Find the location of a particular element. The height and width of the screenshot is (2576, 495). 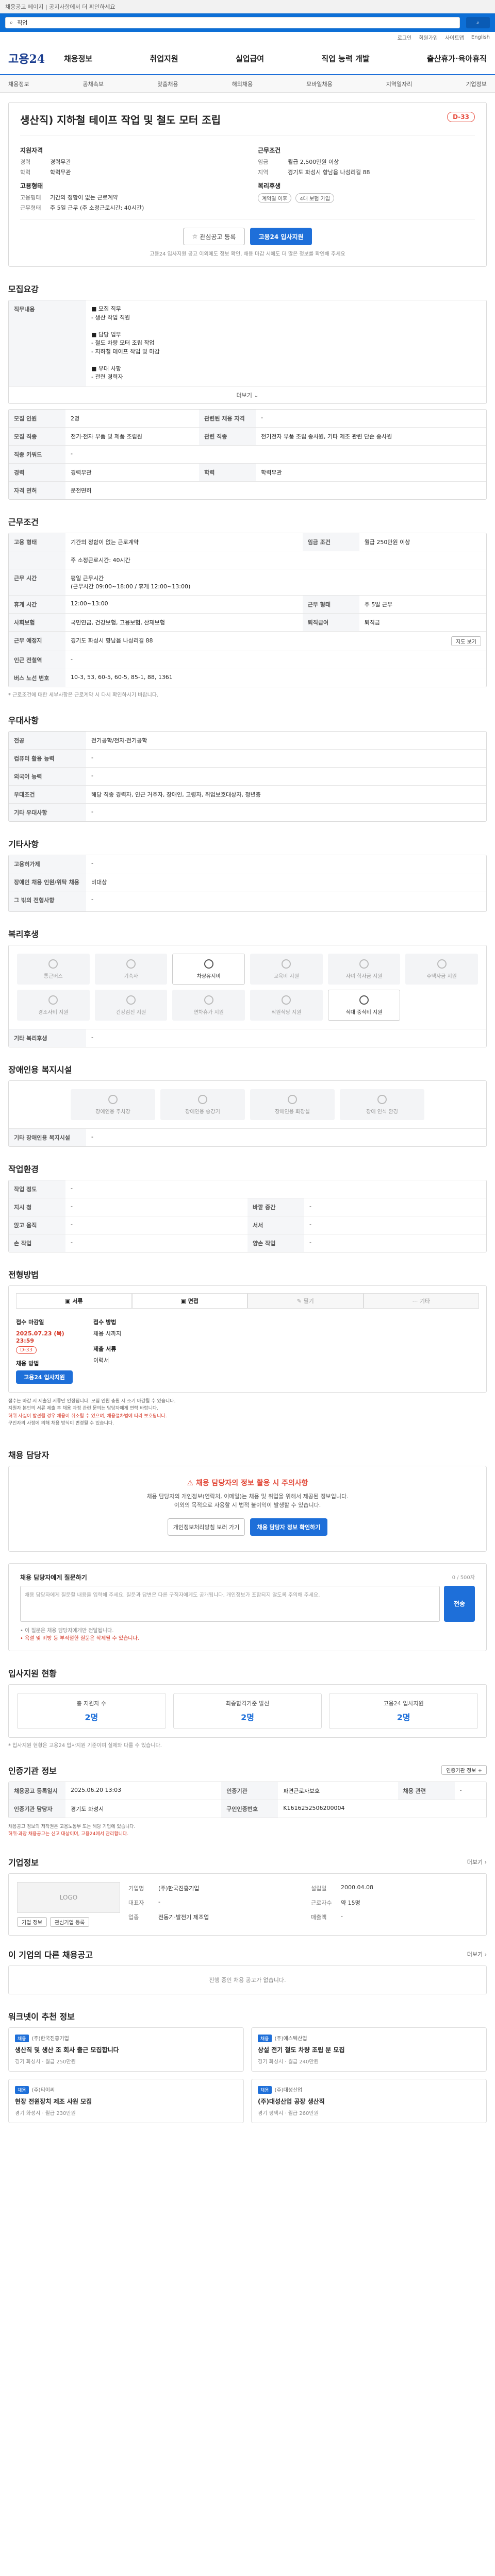

interest-button: ☆ 관심공고 등록 is located at coordinates (214, 236).